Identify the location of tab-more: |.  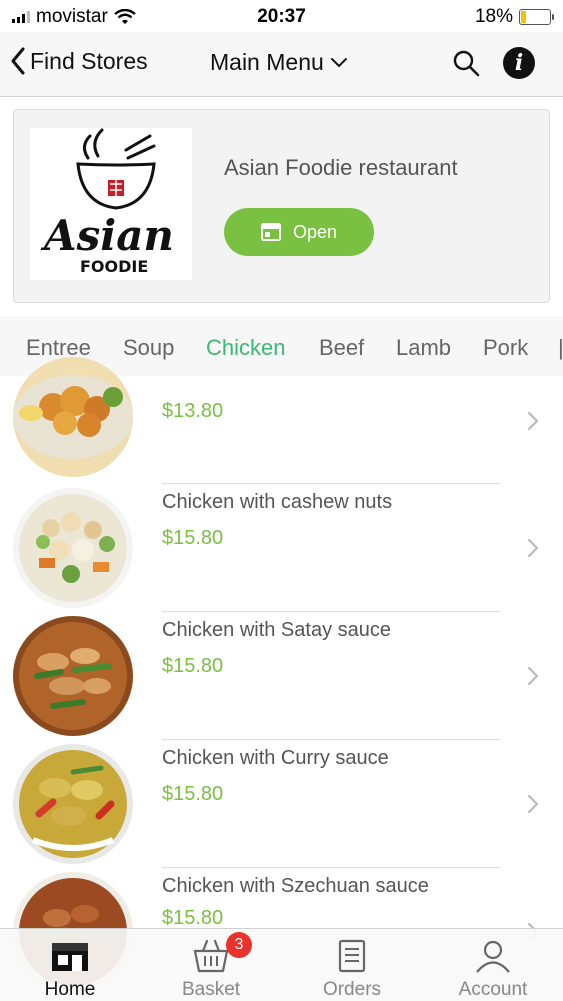
(560, 348).